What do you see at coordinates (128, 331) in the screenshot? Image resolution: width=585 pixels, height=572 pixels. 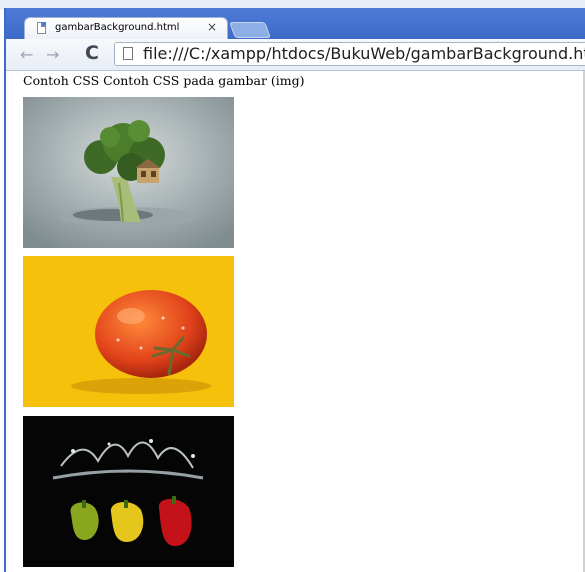 I see `tomato-image` at bounding box center [128, 331].